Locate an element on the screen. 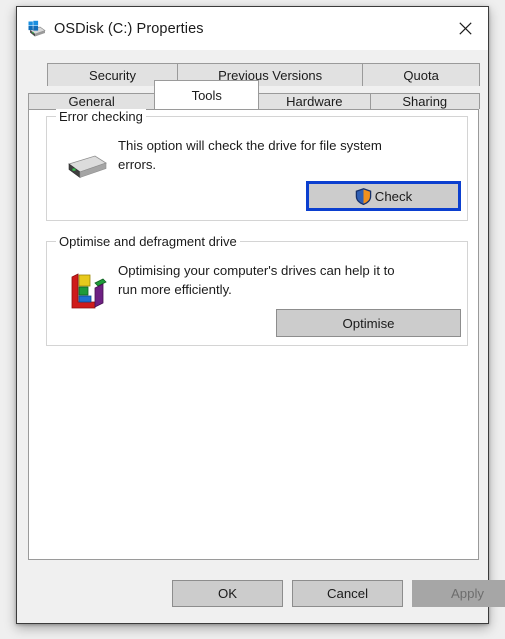  window-title: OSDisk (C:) Properties is located at coordinates (129, 28).